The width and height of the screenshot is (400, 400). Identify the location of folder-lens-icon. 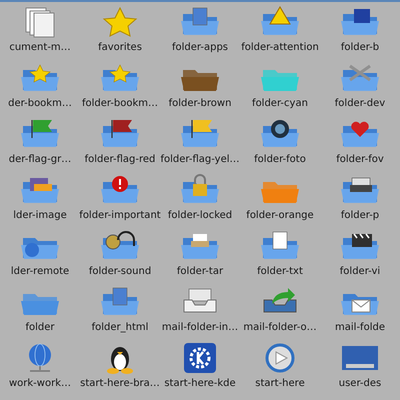
(280, 134).